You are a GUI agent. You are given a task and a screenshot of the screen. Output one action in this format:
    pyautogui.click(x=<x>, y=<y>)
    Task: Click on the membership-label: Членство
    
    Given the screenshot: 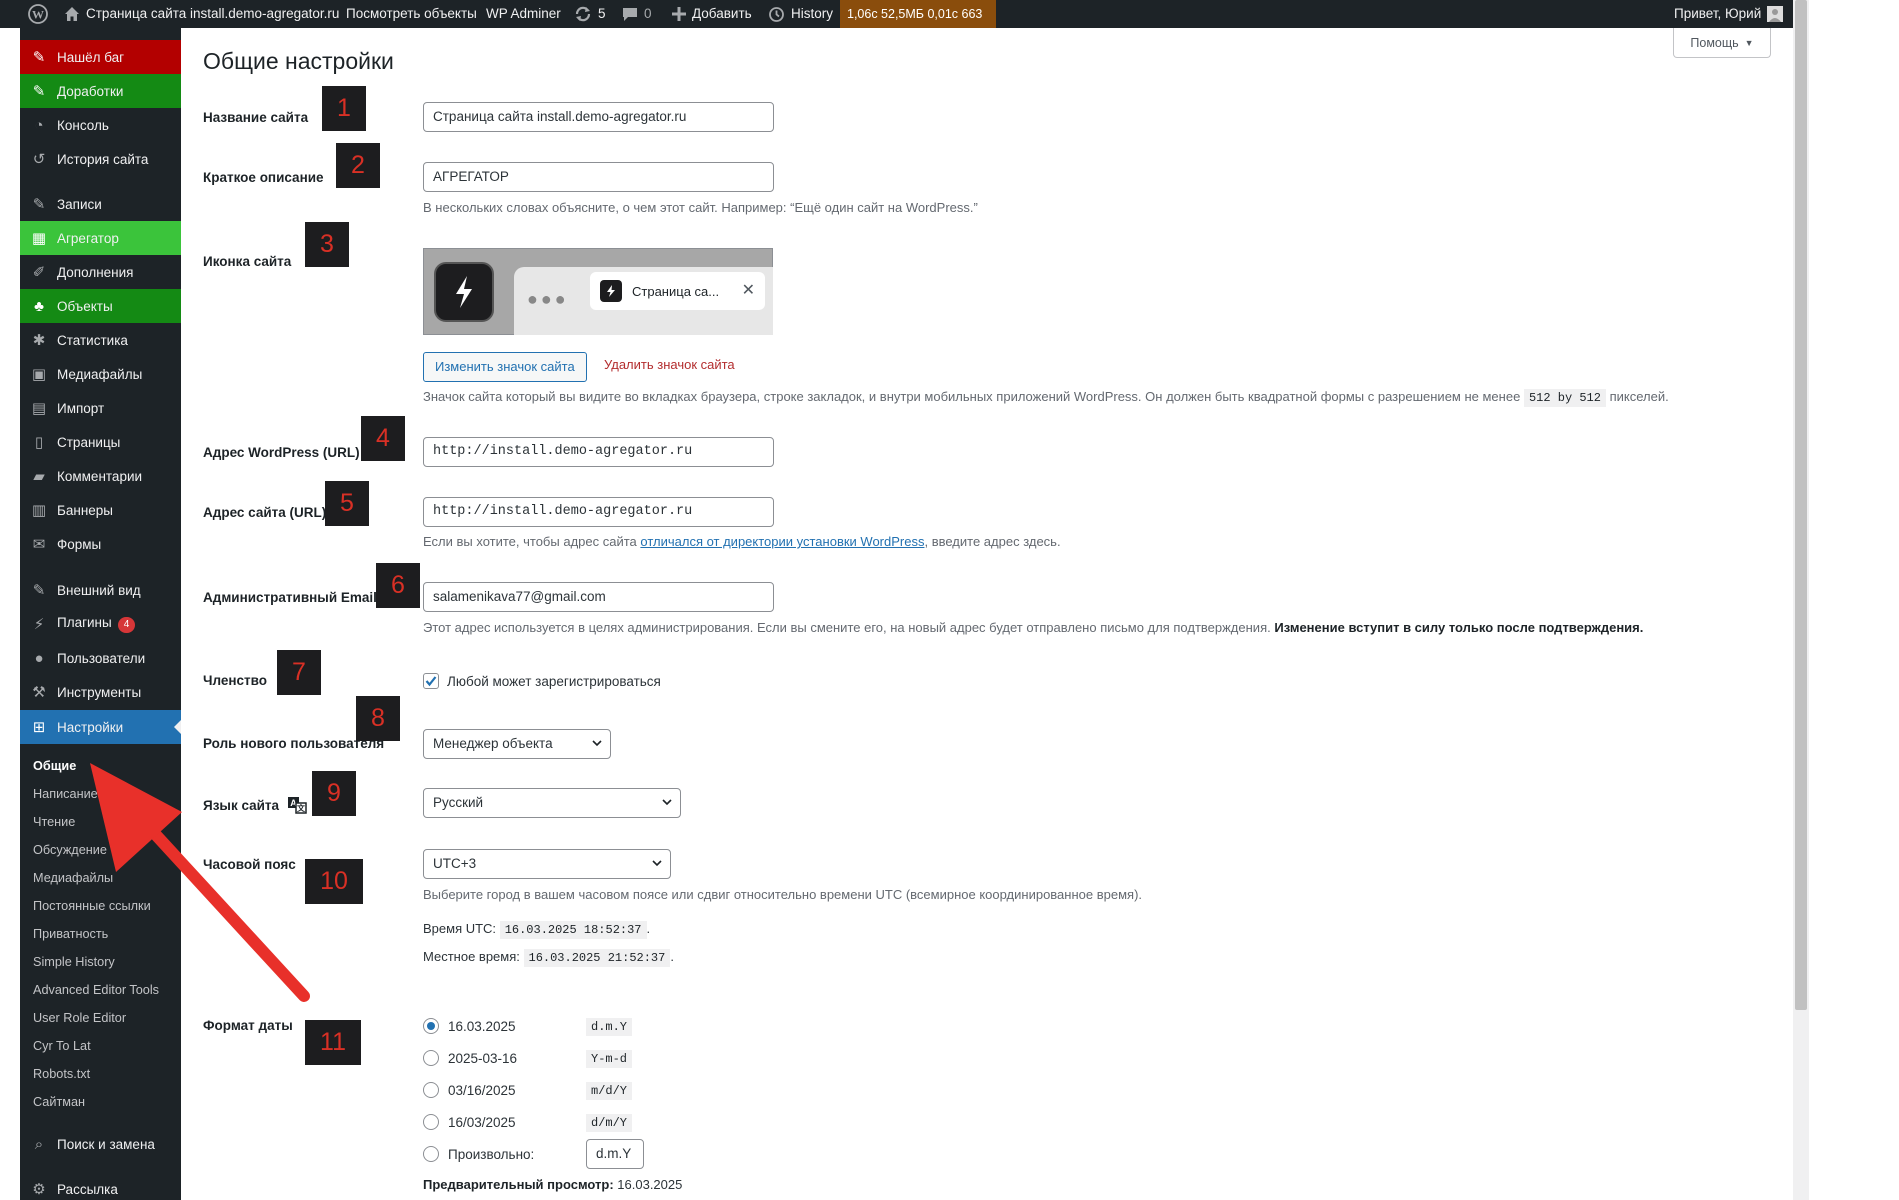 What is the action you would take?
    pyautogui.click(x=235, y=680)
    